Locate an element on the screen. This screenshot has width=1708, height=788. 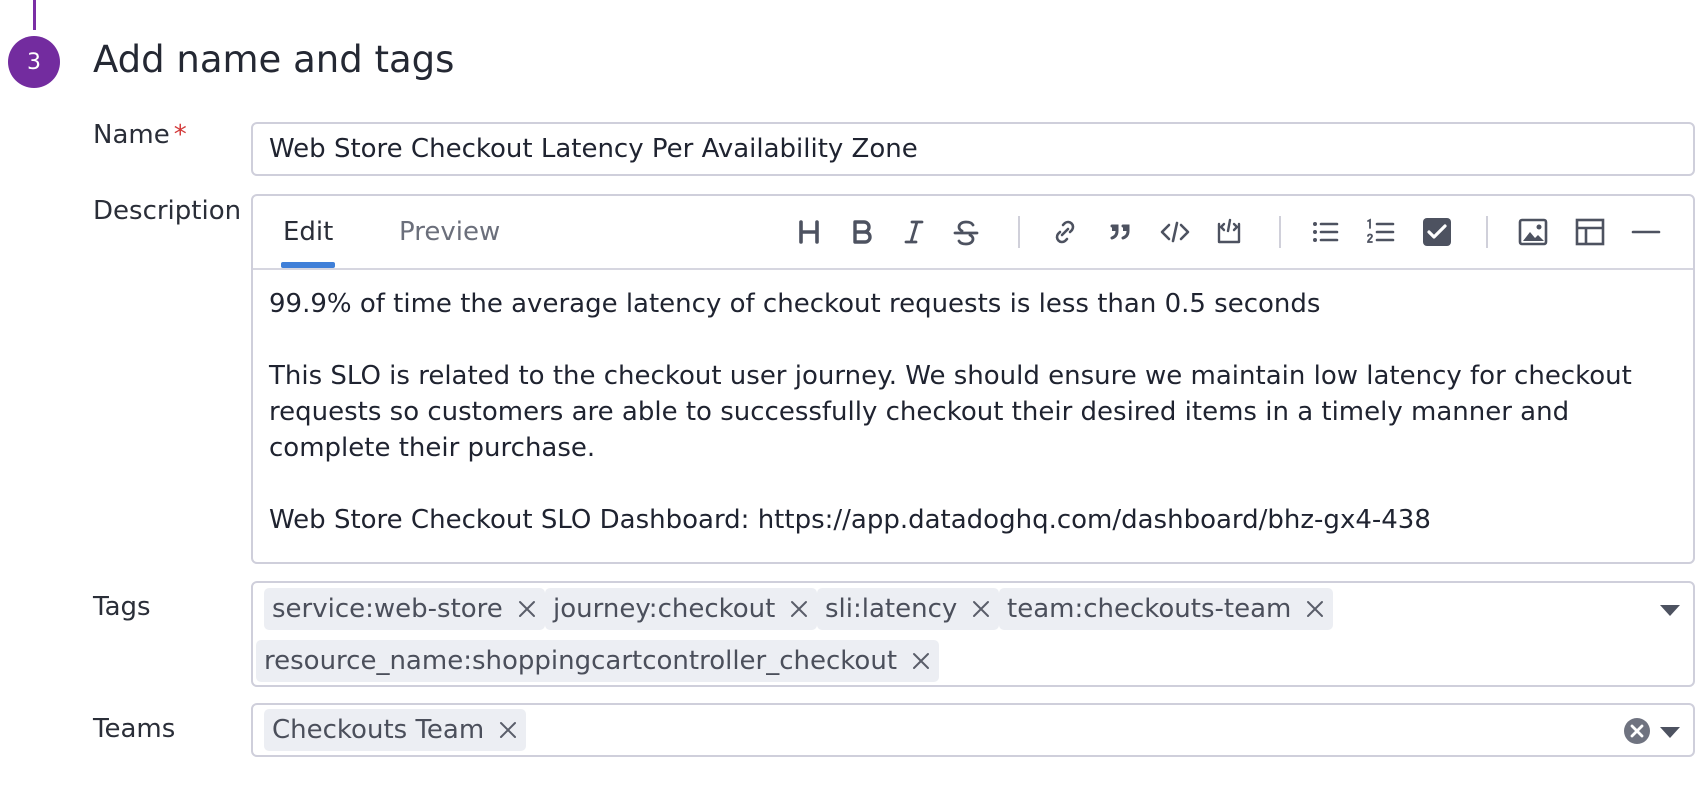
tag-chip-label: sli:latency is located at coordinates (891, 609).